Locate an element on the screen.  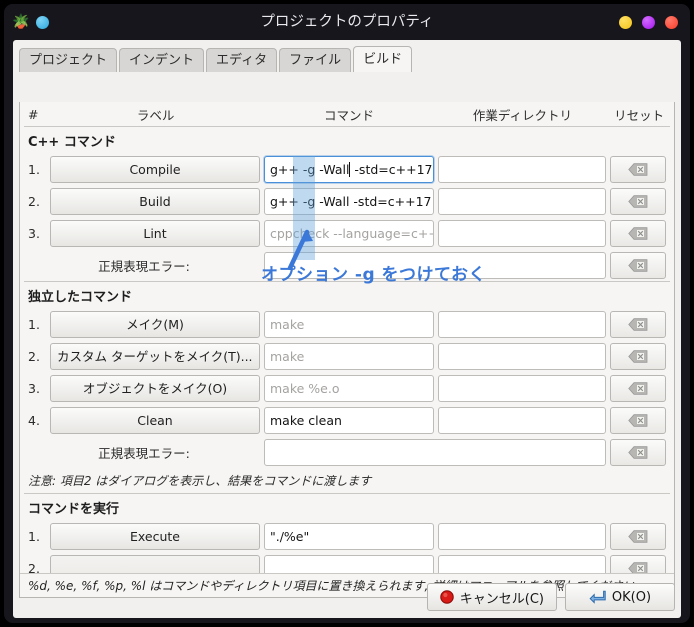
tab-files: ファイル is located at coordinates (315, 60).